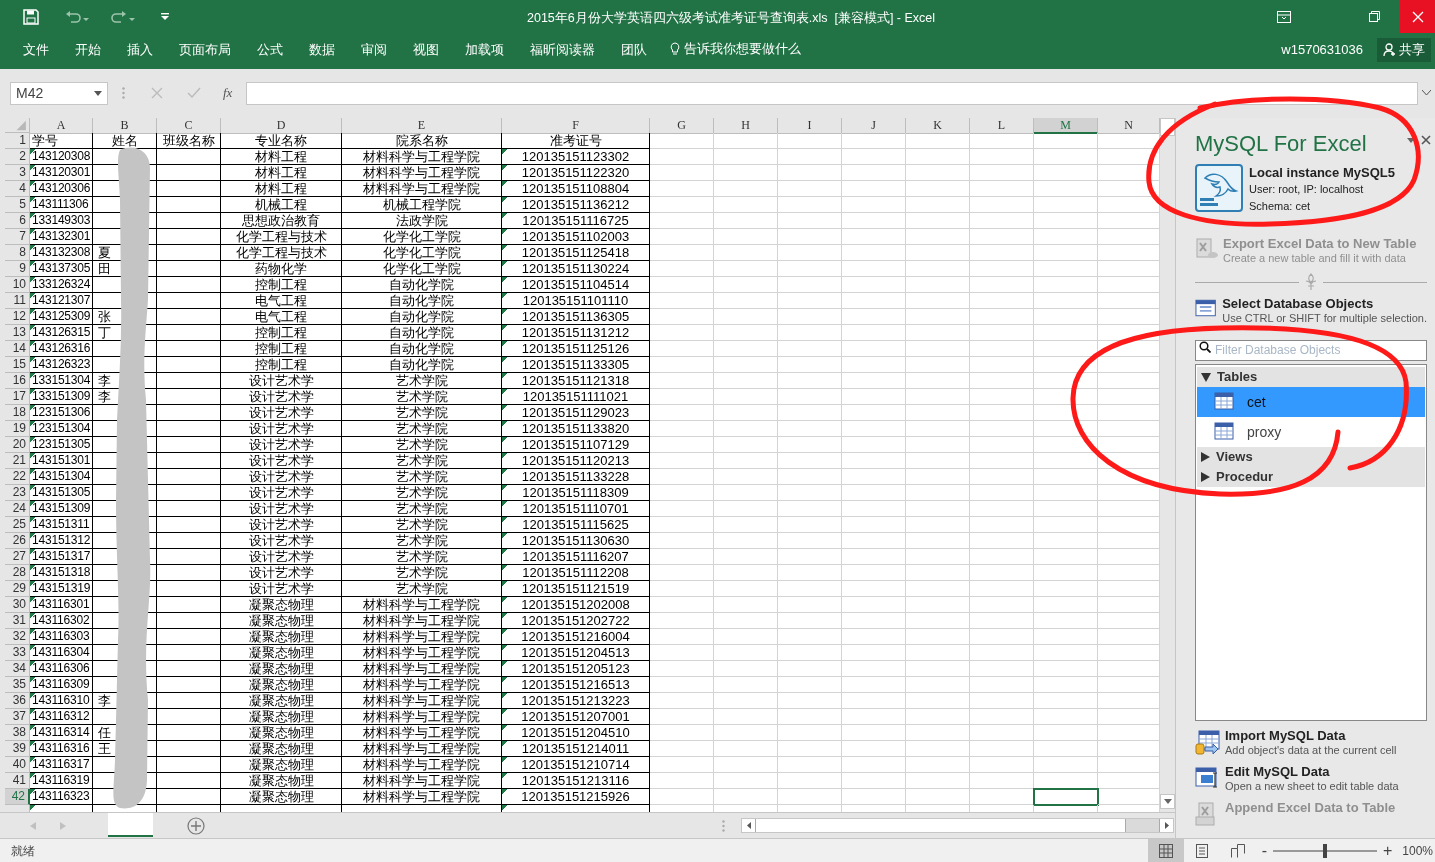 This screenshot has width=1435, height=862. I want to click on row-header: 22, so click(17, 477).